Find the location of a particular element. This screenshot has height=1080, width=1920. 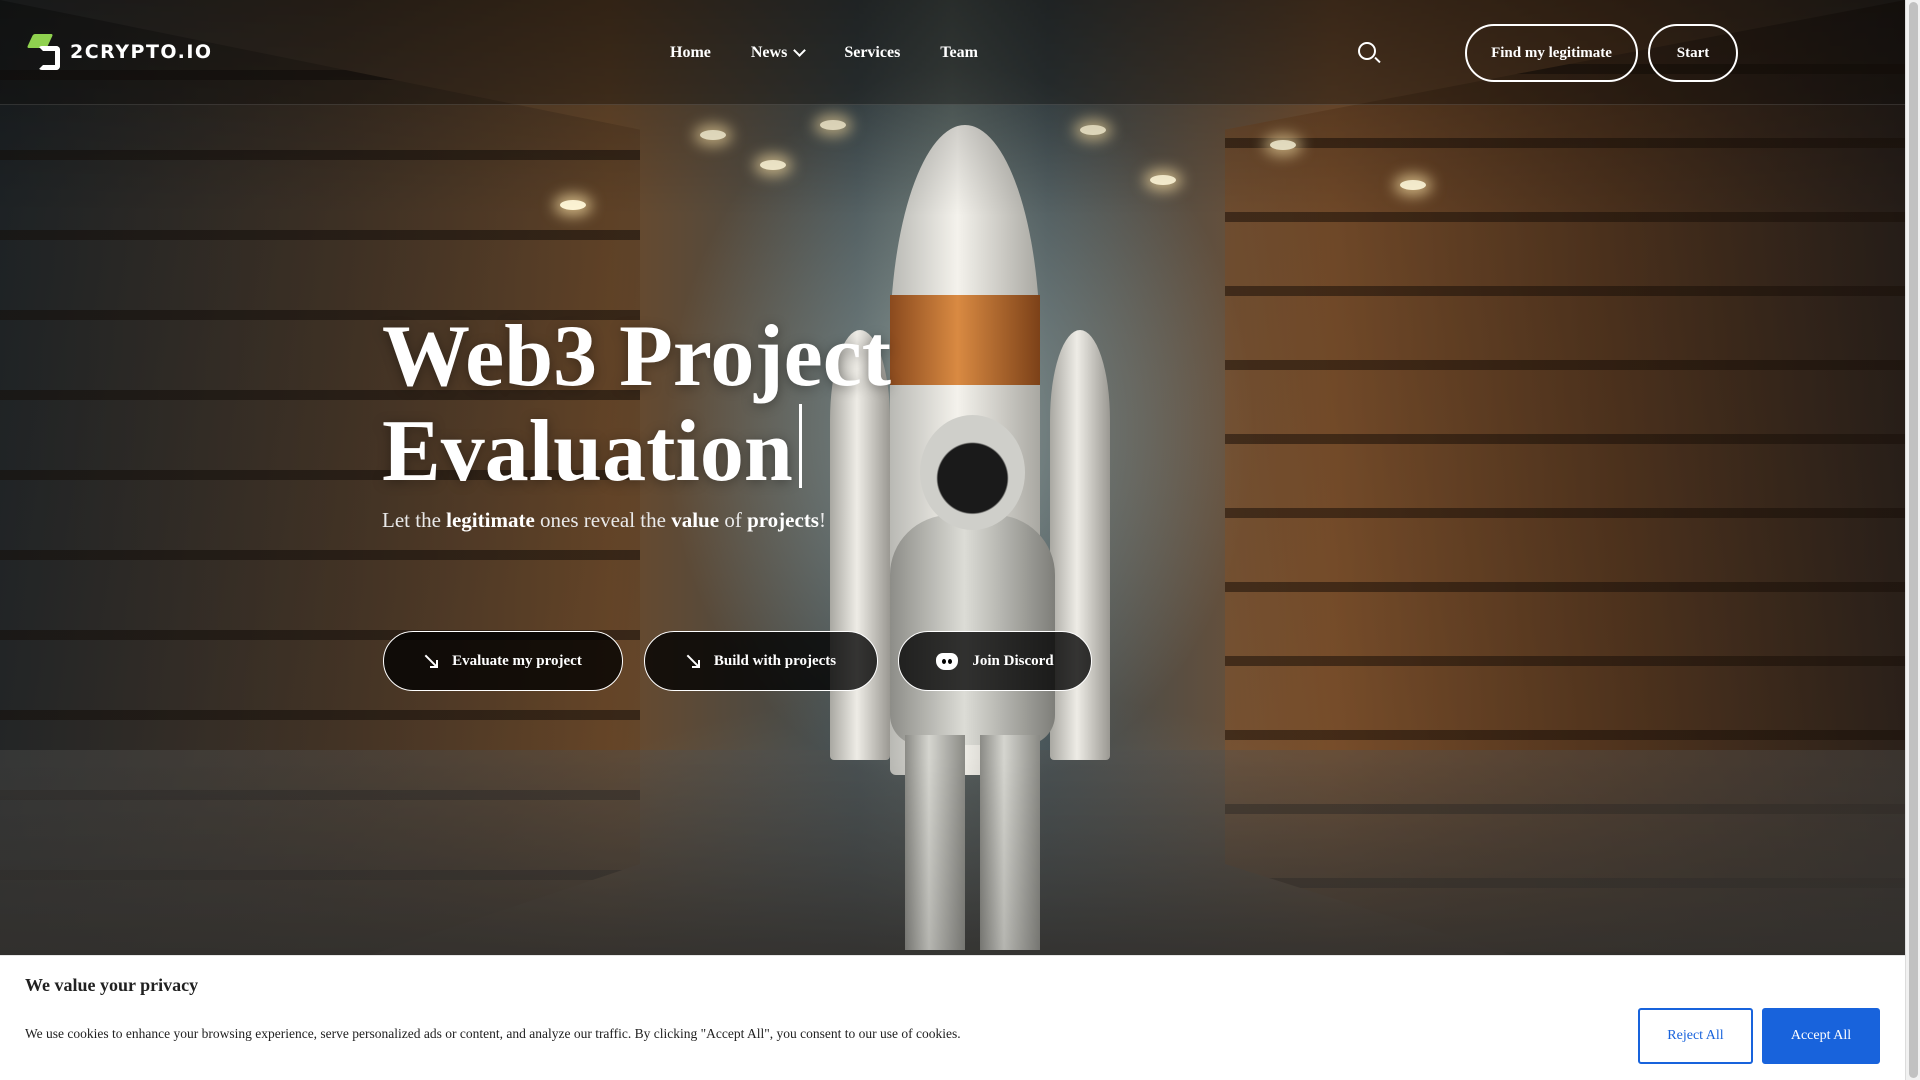

subtitle-emphasis: value is located at coordinates (695, 520).